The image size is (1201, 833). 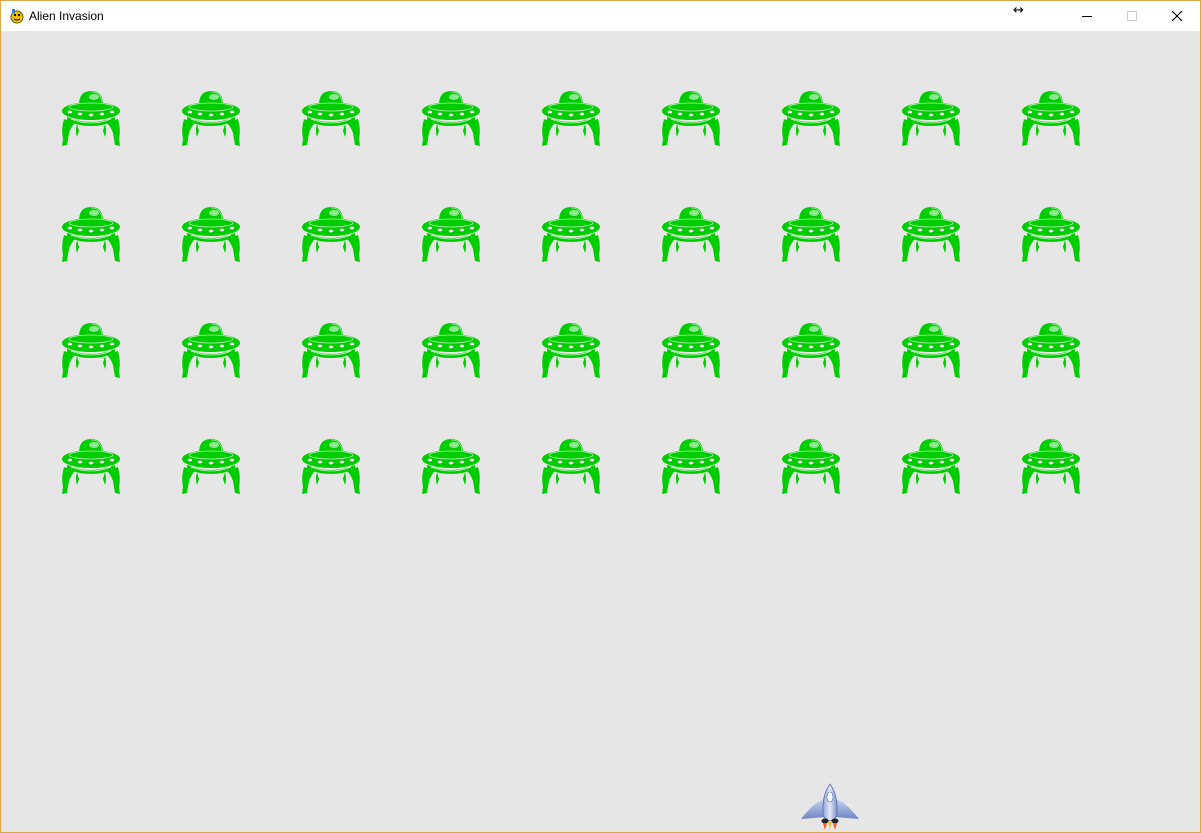 I want to click on minimize-icon, so click(x=1086, y=16).